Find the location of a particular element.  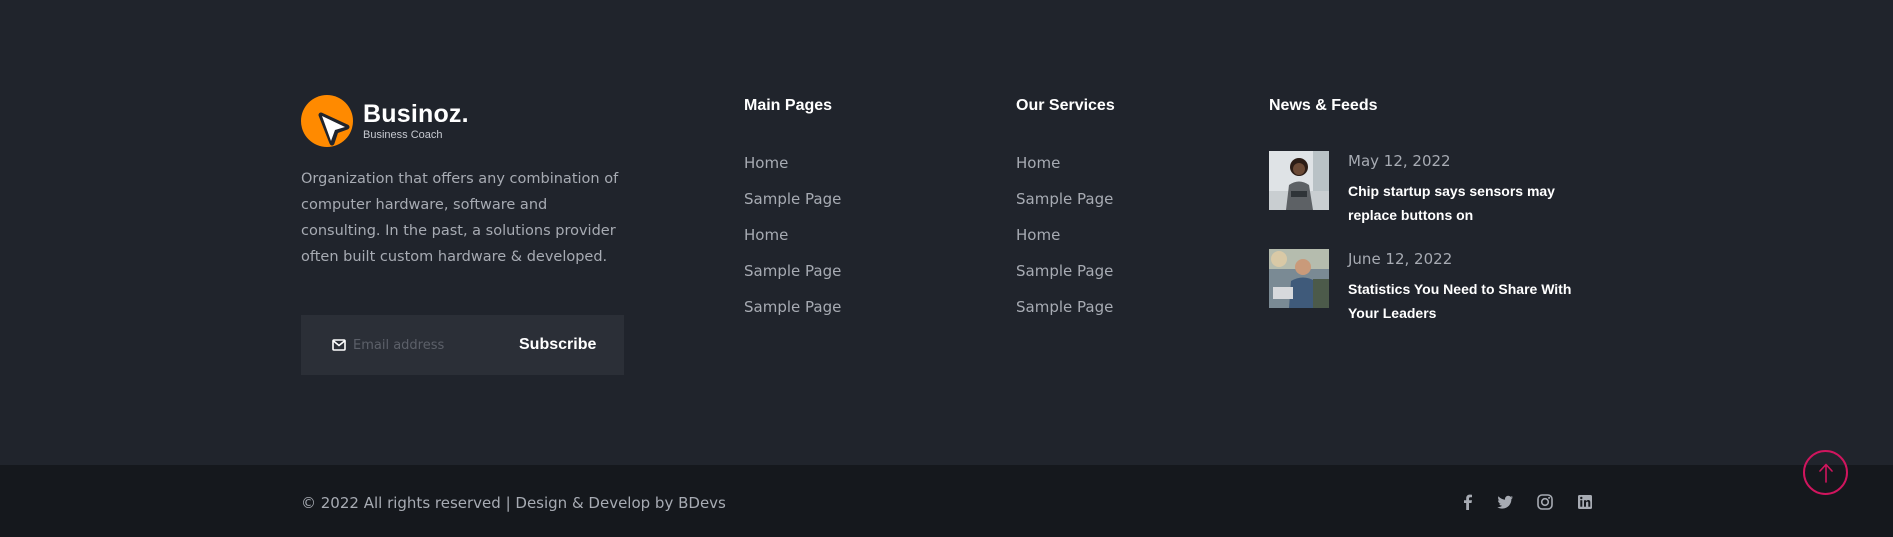

instagram-icon is located at coordinates (1545, 502).